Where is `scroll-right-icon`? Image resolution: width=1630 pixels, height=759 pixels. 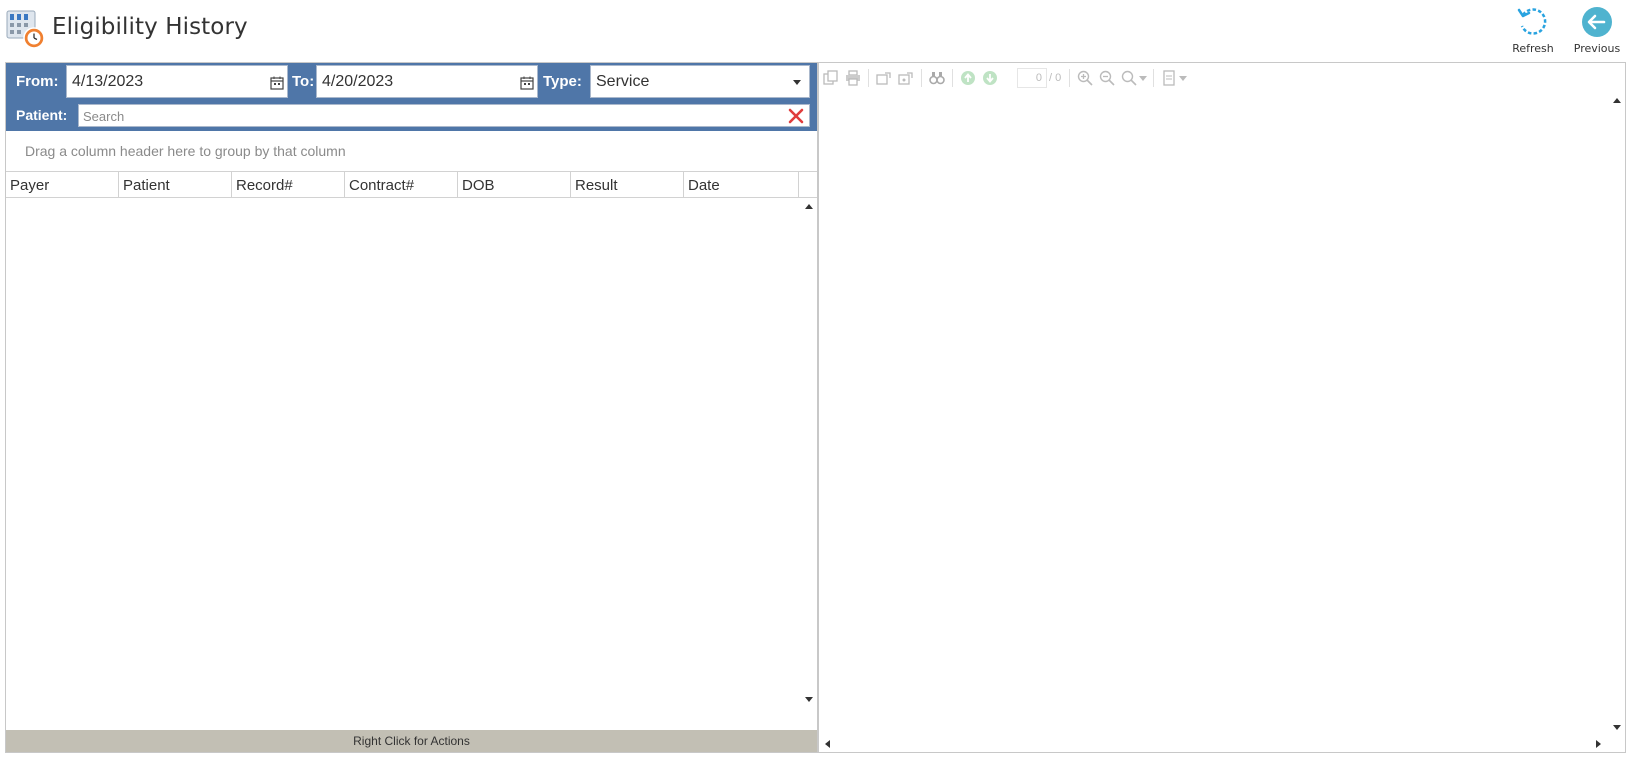
scroll-right-icon is located at coordinates (1598, 744).